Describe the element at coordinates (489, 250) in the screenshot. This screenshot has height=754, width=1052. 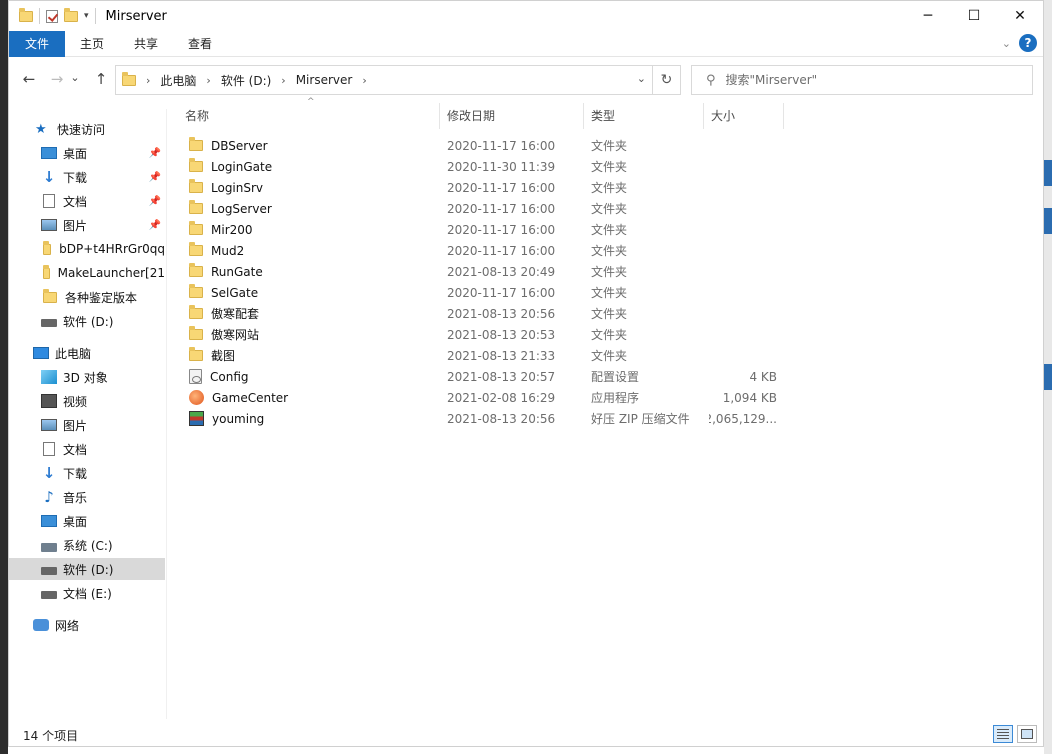
I see `file-row: Mud2 2020-11-17 16:00 文件夹` at that location.